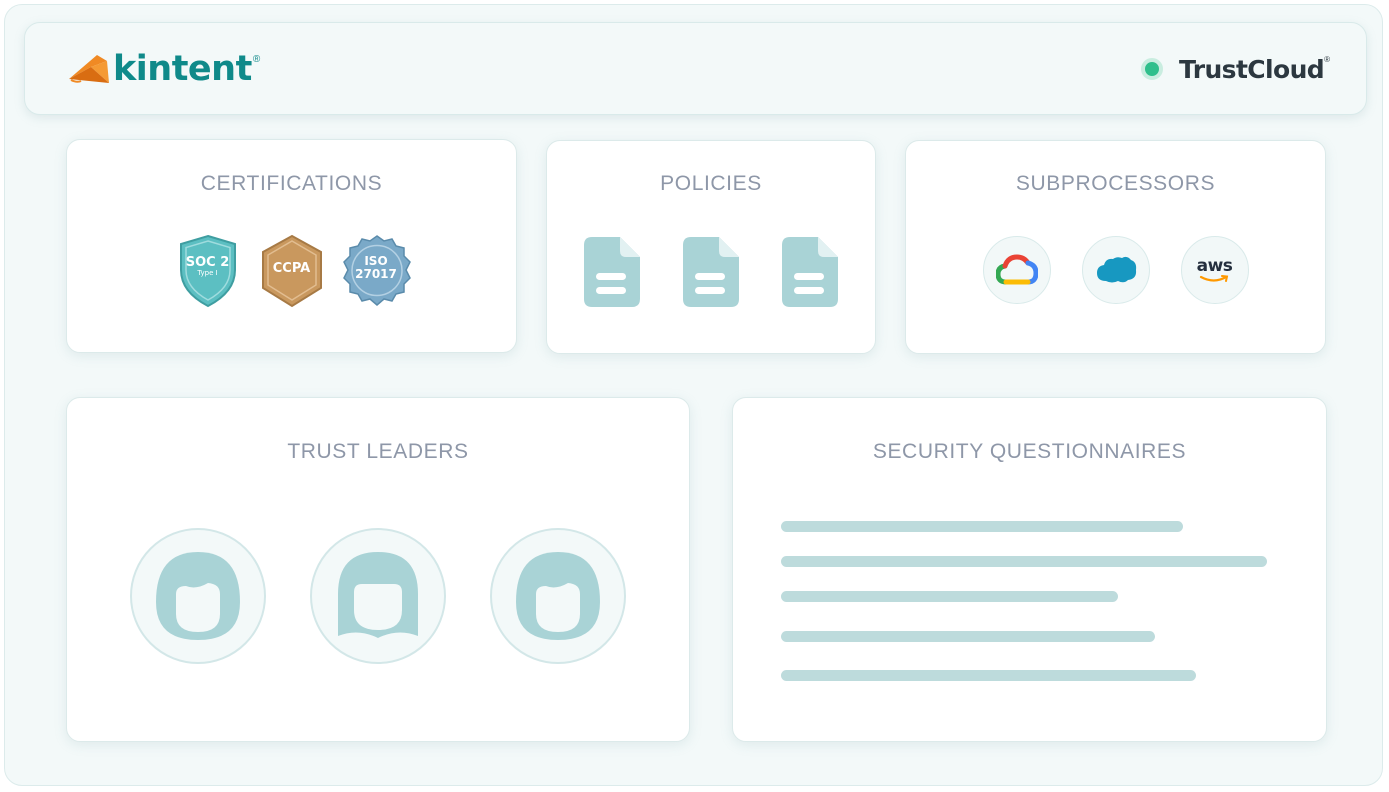  I want to click on badge-line2: Type I, so click(207, 272).